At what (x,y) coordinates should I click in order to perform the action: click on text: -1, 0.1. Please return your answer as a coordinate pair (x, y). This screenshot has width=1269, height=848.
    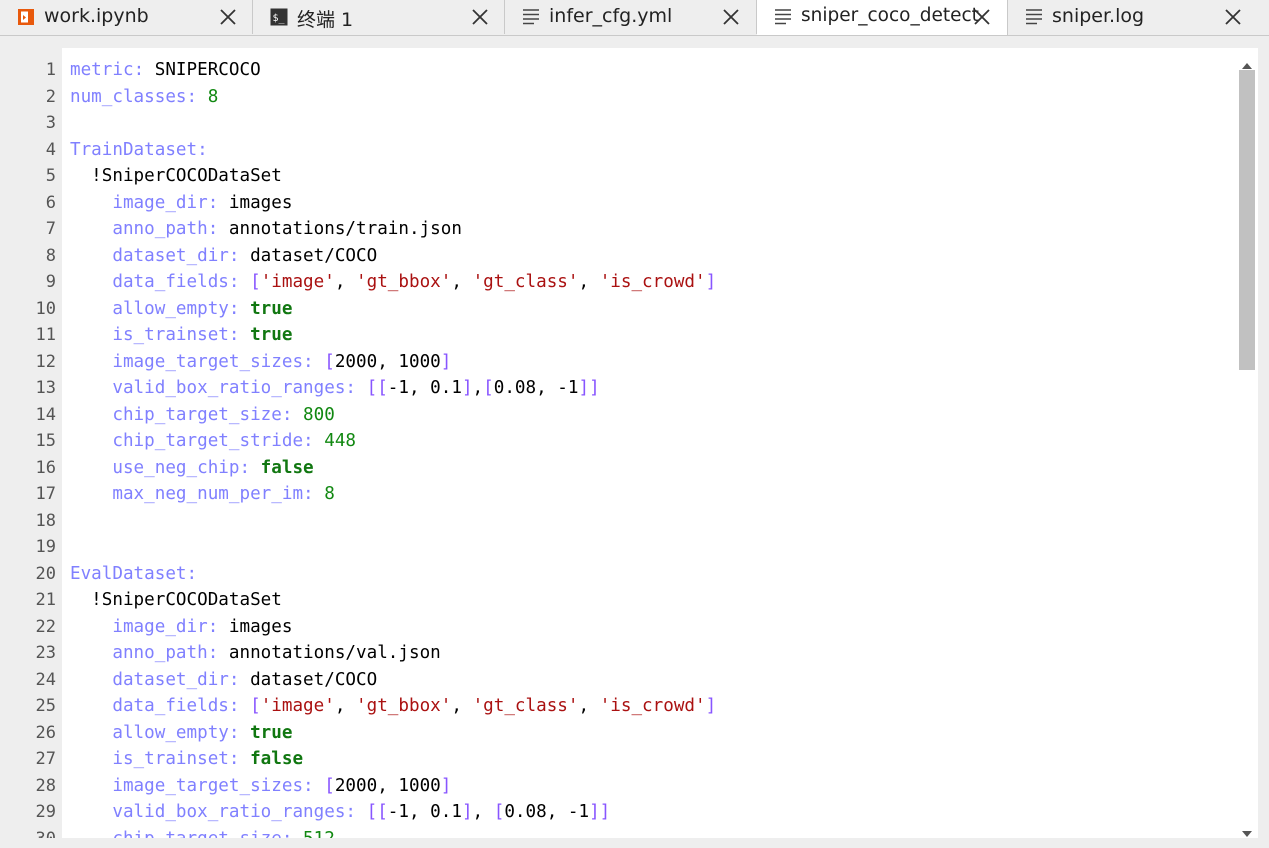
    Looking at the image, I should click on (424, 812).